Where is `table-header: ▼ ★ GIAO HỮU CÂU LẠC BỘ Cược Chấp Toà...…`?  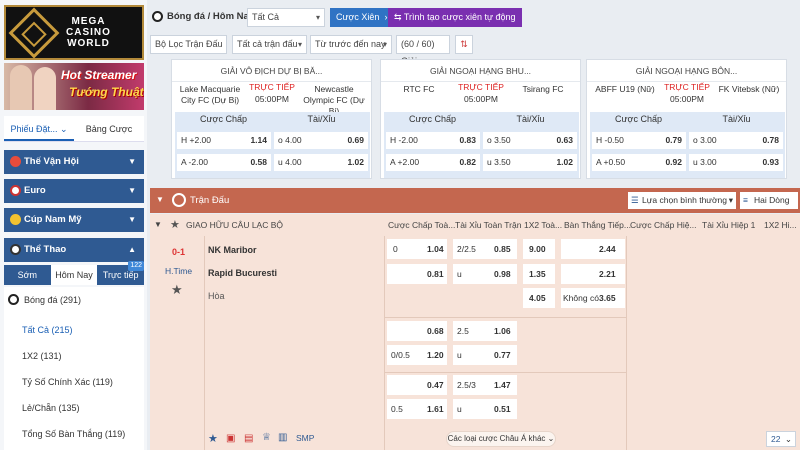 table-header: ▼ ★ GIAO HỮU CÂU LẠC BỘ Cược Chấp Toà...… is located at coordinates (475, 225).